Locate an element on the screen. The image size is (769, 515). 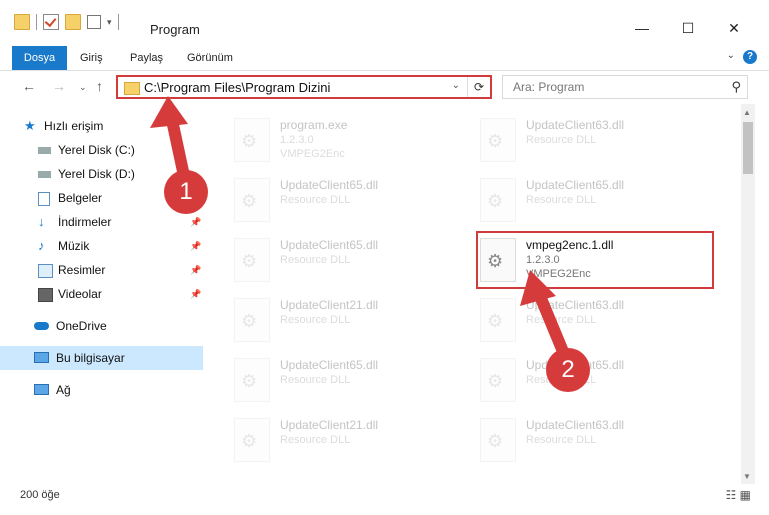
up-arrow-icon: ↑ is located at coordinates (99, 86).